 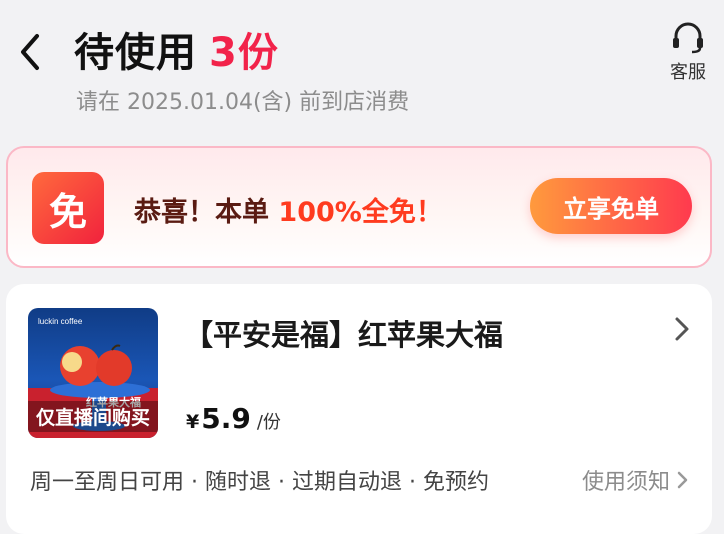 What do you see at coordinates (93, 373) in the screenshot?
I see `product-thumbnail: luckin coffee 红苹果大福 仅直播间购买` at bounding box center [93, 373].